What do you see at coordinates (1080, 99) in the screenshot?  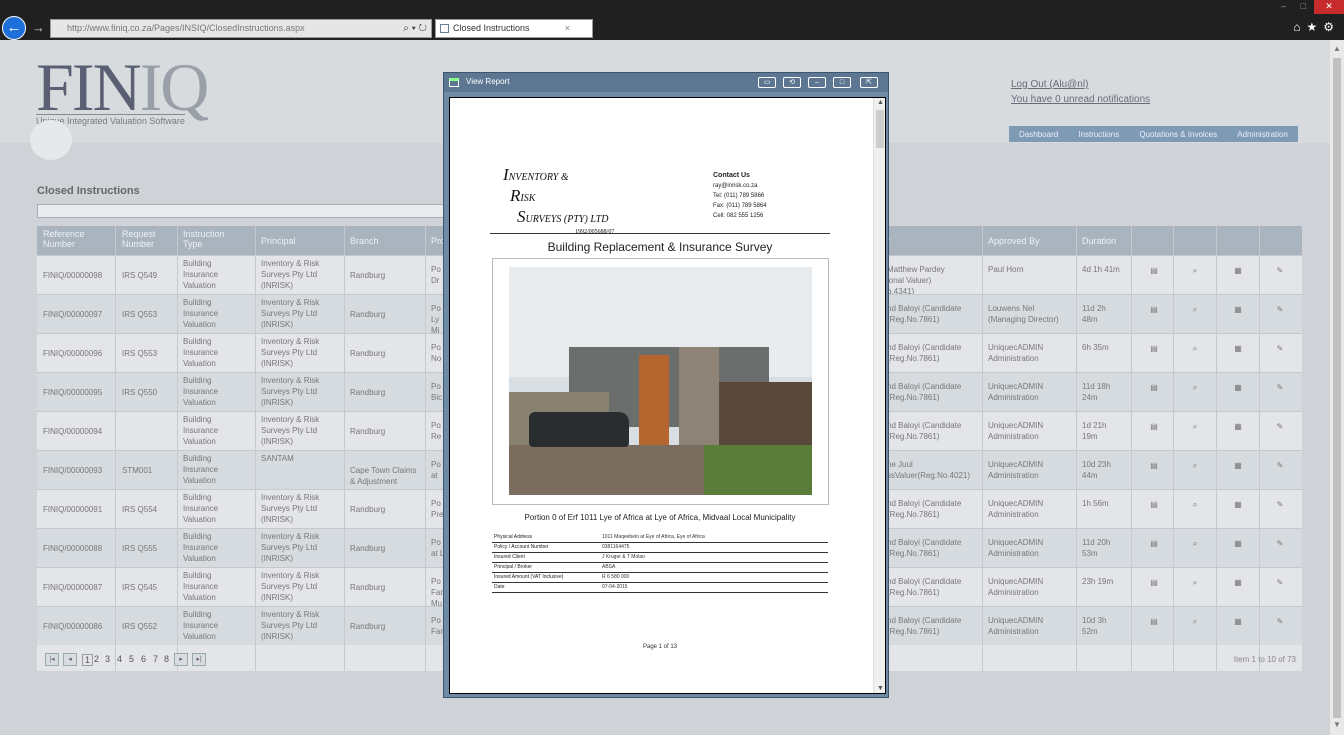 I see `notifications-link: You have 0 unread notifications` at bounding box center [1080, 99].